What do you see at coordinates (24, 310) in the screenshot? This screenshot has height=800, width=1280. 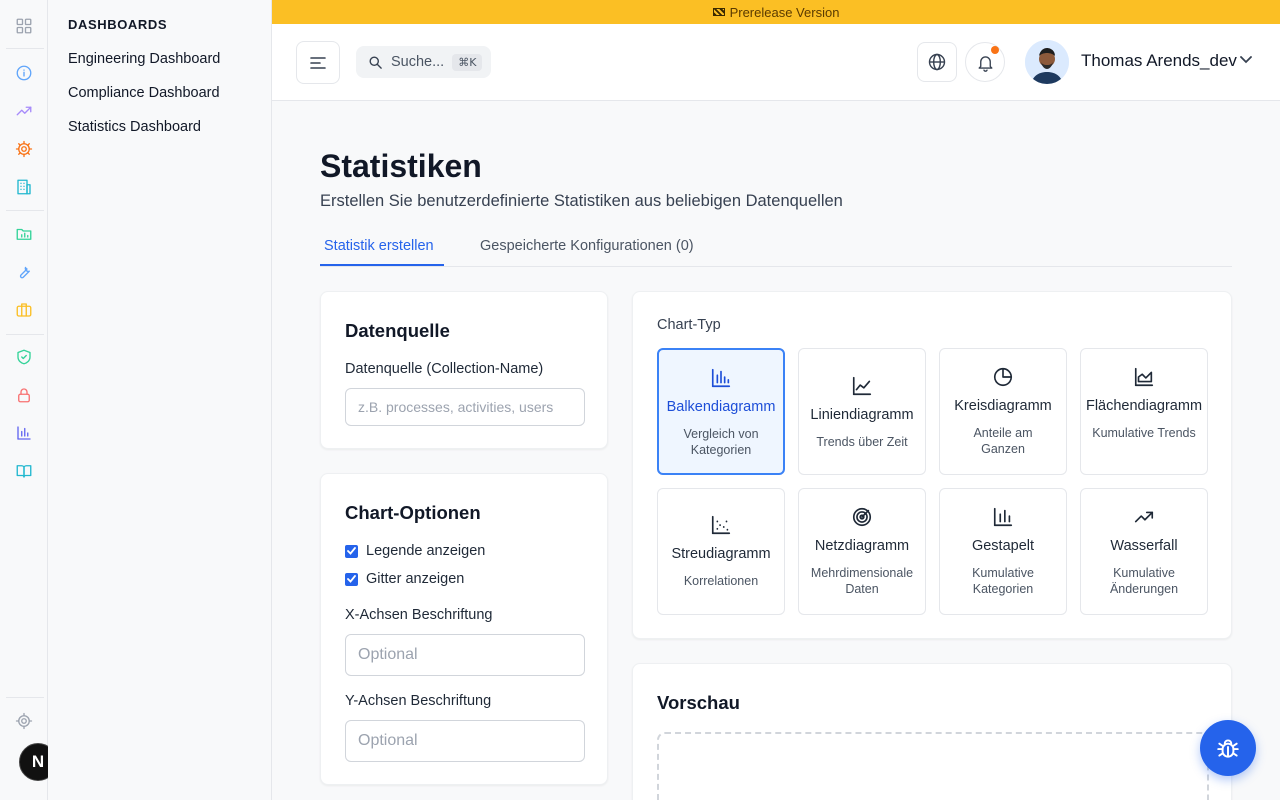 I see `briefcase-icon` at bounding box center [24, 310].